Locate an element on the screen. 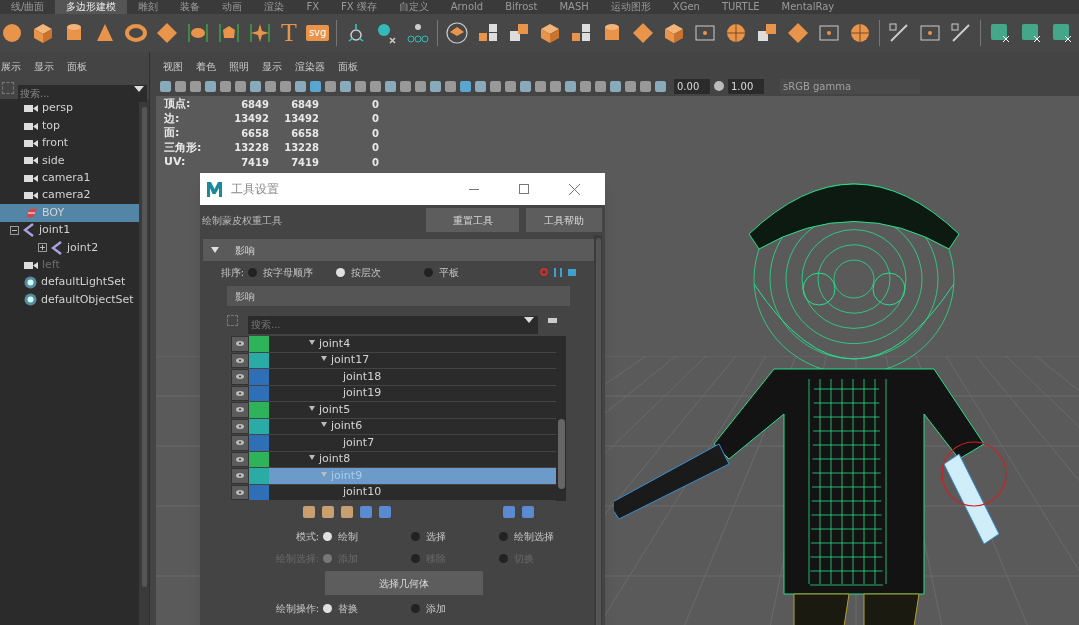 The height and width of the screenshot is (625, 1079). shelf-tab: MentalRay is located at coordinates (808, 7).